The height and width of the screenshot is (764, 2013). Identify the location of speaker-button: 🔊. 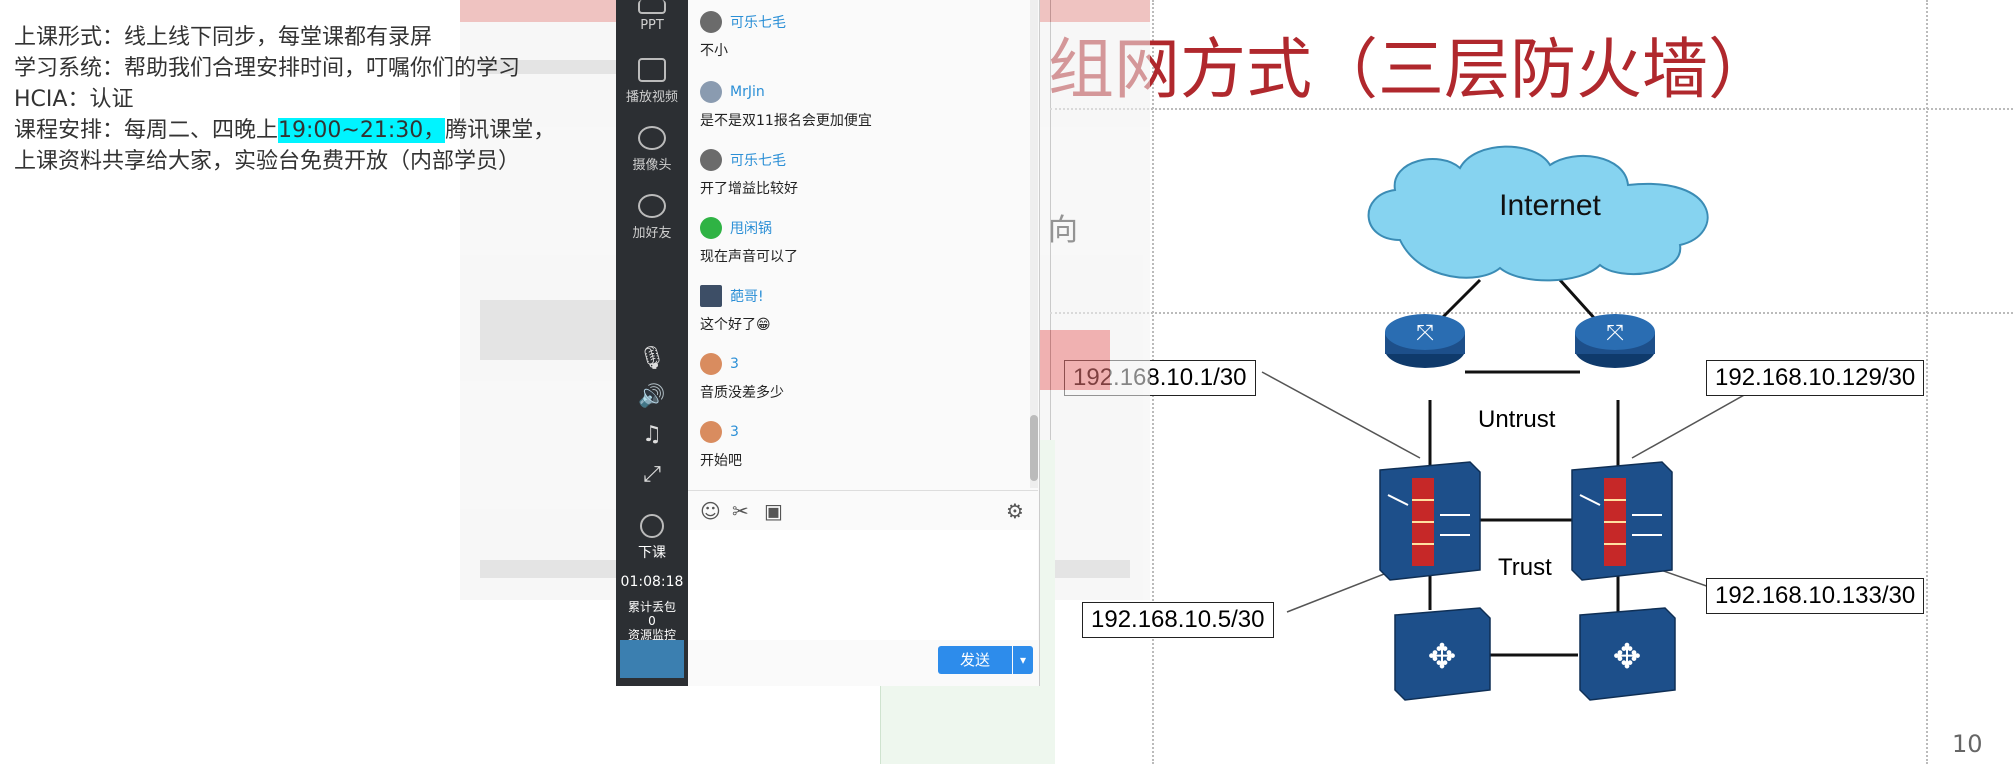
(652, 396).